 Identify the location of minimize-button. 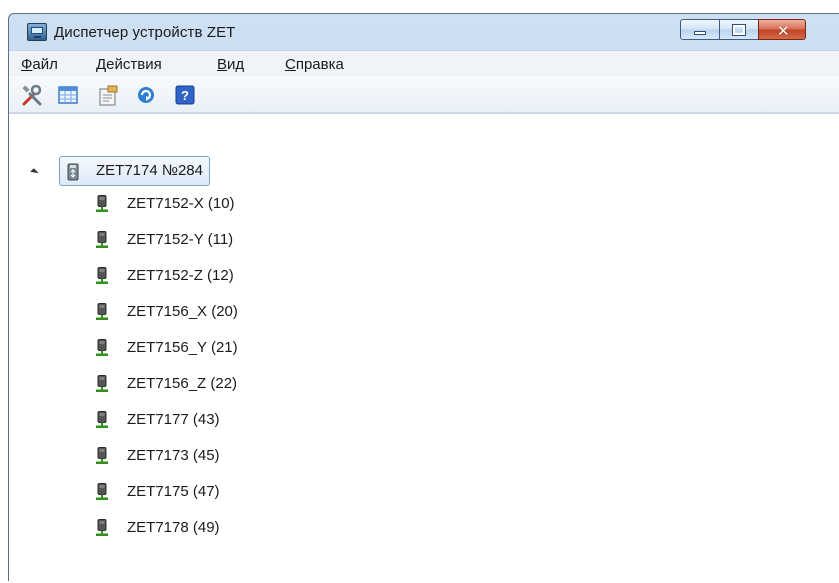
(700, 29).